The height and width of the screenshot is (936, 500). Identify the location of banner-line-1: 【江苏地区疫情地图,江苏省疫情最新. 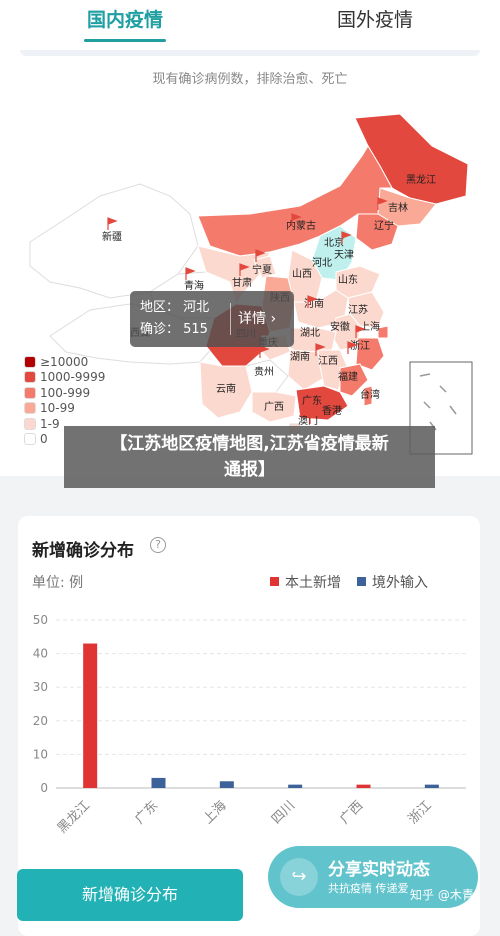
(249, 444).